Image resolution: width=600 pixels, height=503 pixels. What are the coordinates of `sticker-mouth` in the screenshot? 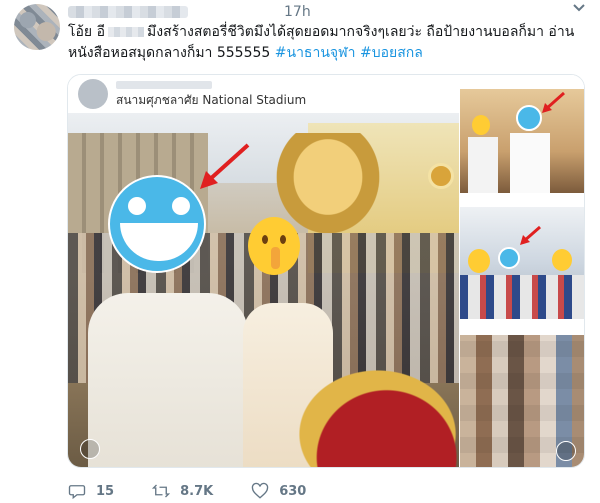 It's located at (159, 242).